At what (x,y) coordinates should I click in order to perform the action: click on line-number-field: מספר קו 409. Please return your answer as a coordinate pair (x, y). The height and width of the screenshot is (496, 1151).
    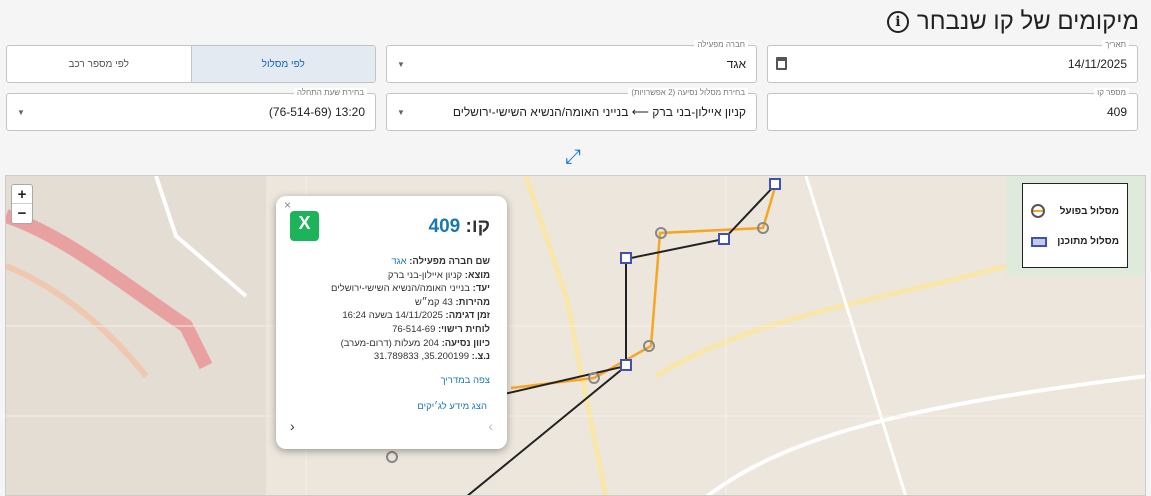
    Looking at the image, I should click on (952, 109).